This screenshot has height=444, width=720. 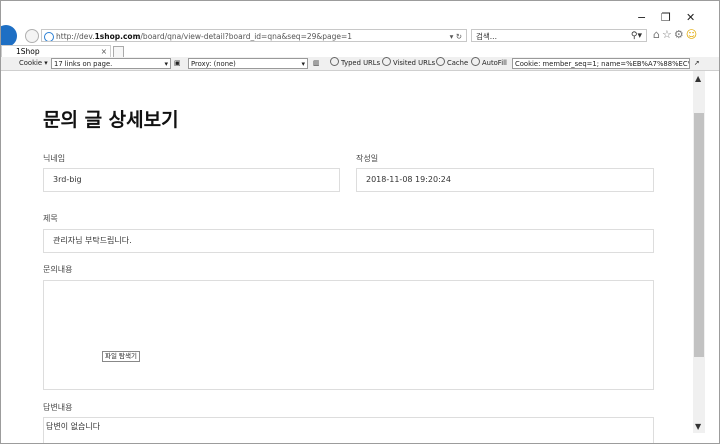 What do you see at coordinates (33, 63) in the screenshot?
I see `cookie-menu: Cookie ▾` at bounding box center [33, 63].